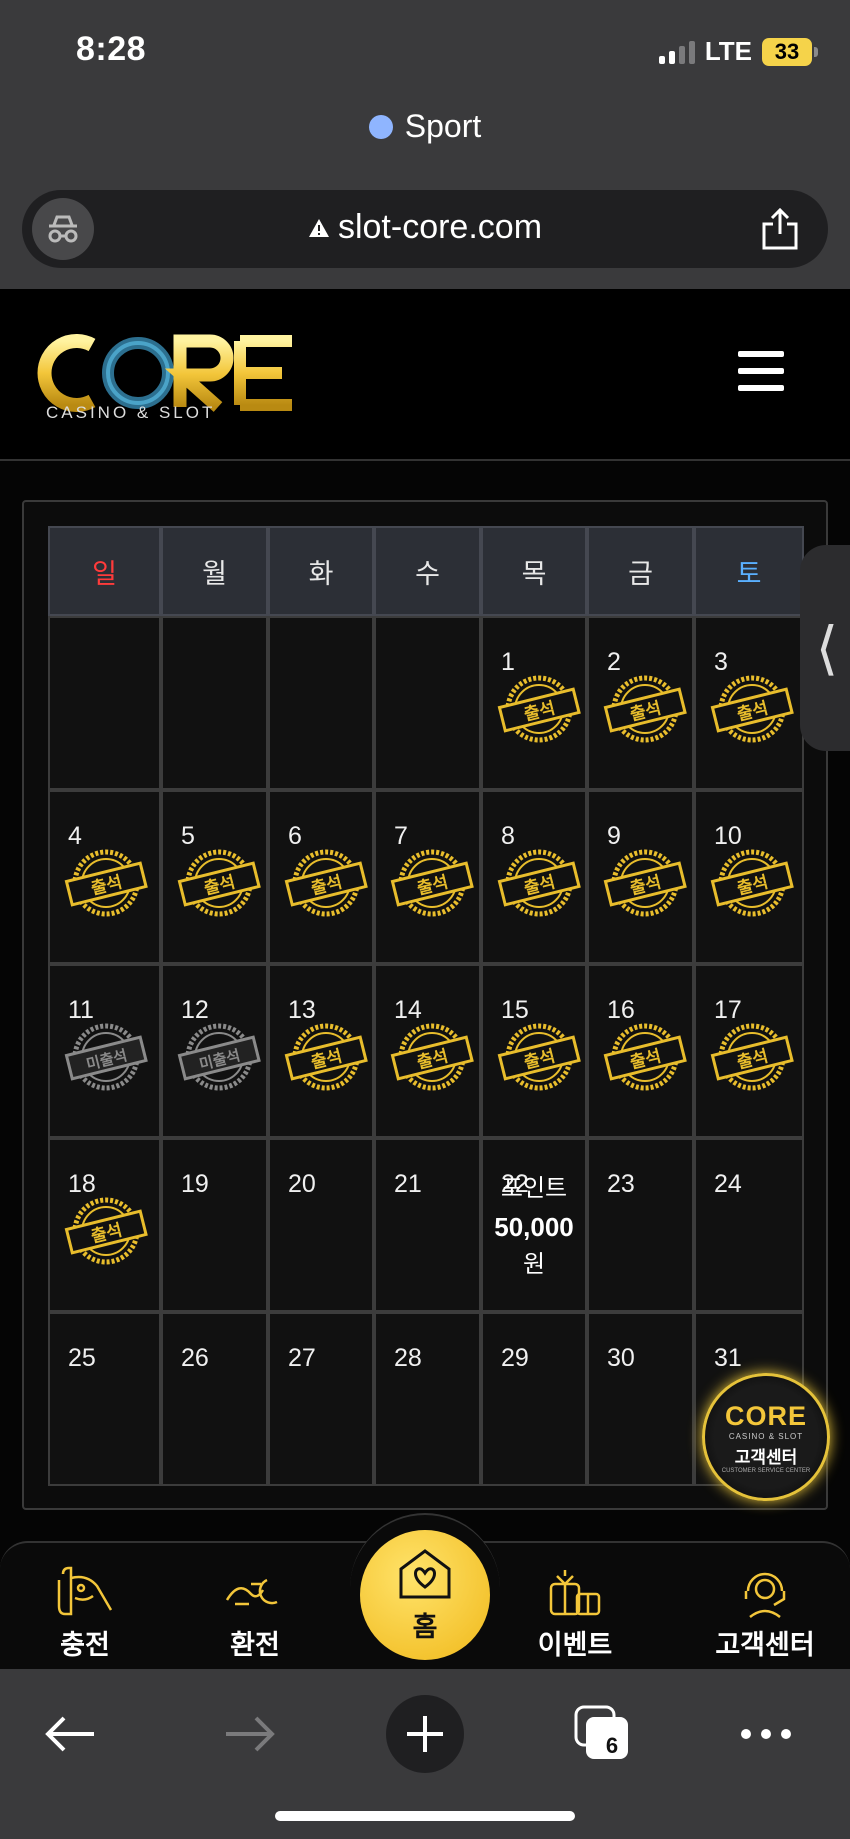 Image resolution: width=850 pixels, height=1839 pixels. I want to click on calendar-day-cell: 14 출석, so click(427, 1051).